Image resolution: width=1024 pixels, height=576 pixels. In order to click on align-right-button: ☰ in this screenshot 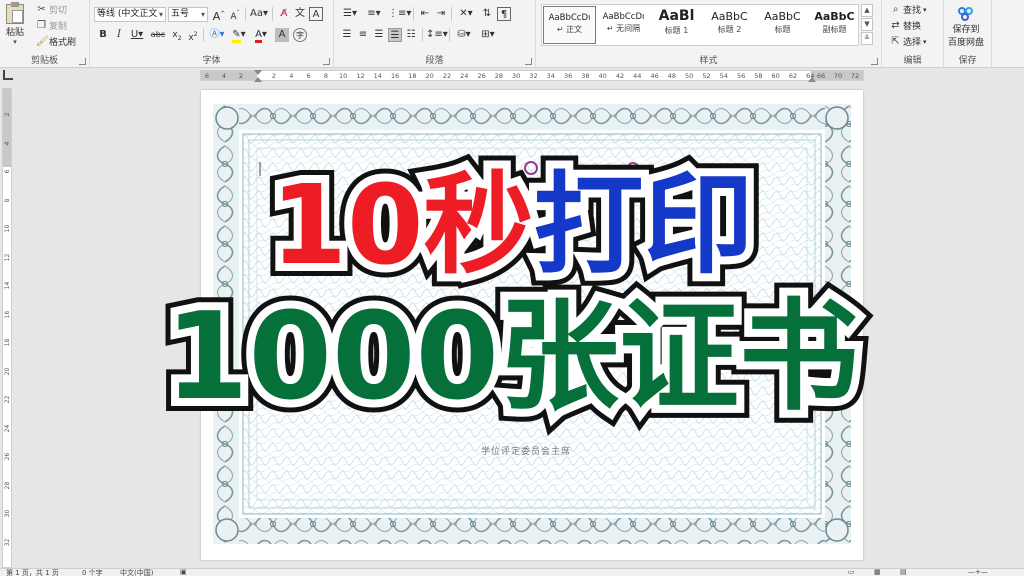, I will do `click(379, 35)`.